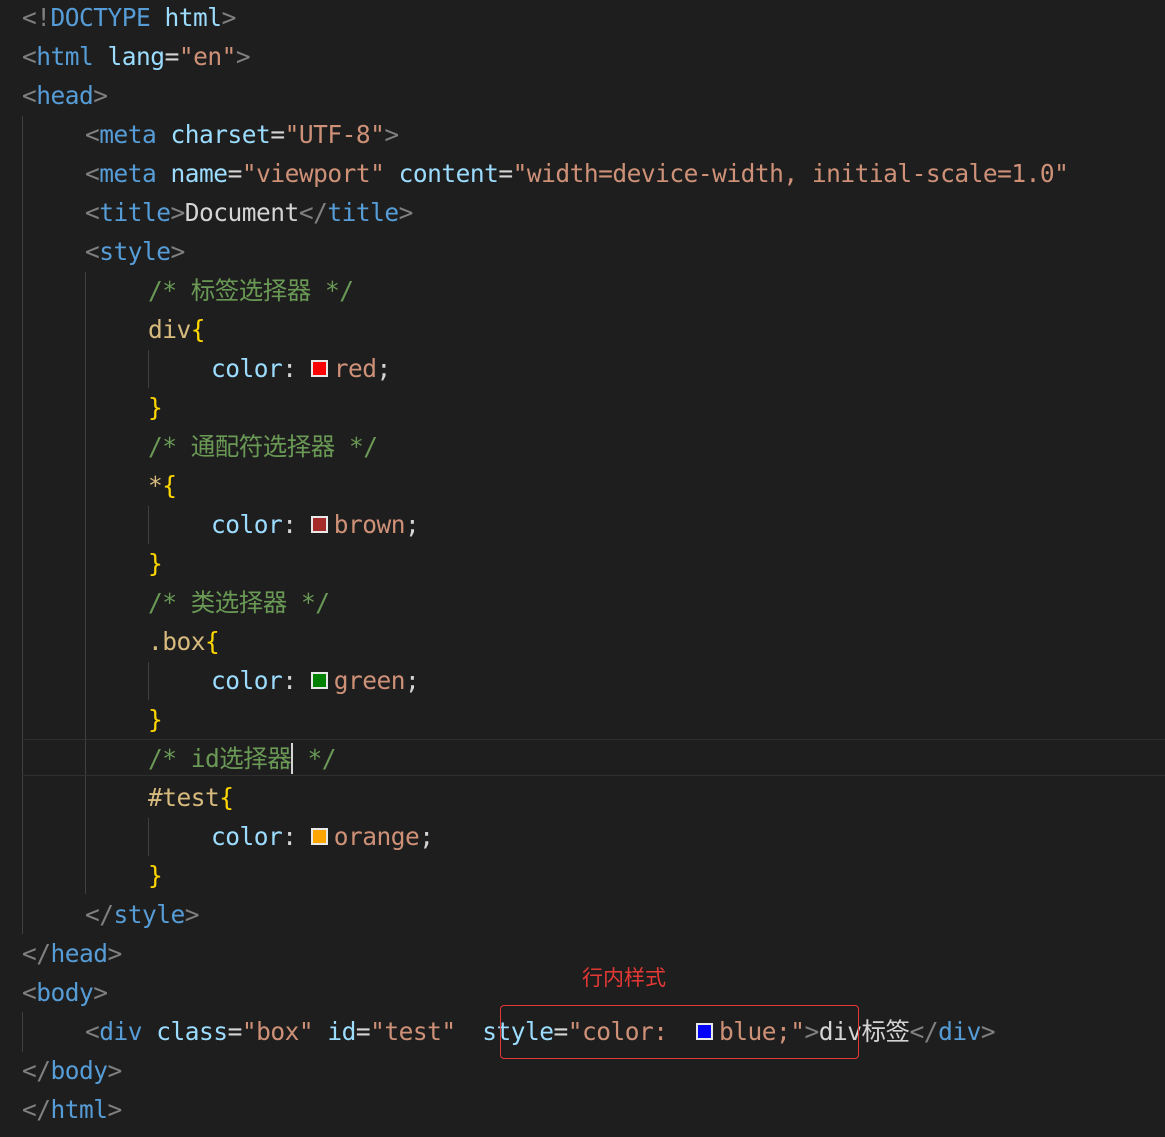 This screenshot has height=1137, width=1165. Describe the element at coordinates (191, 797) in the screenshot. I see `code-line-test-rule: #test{` at that location.